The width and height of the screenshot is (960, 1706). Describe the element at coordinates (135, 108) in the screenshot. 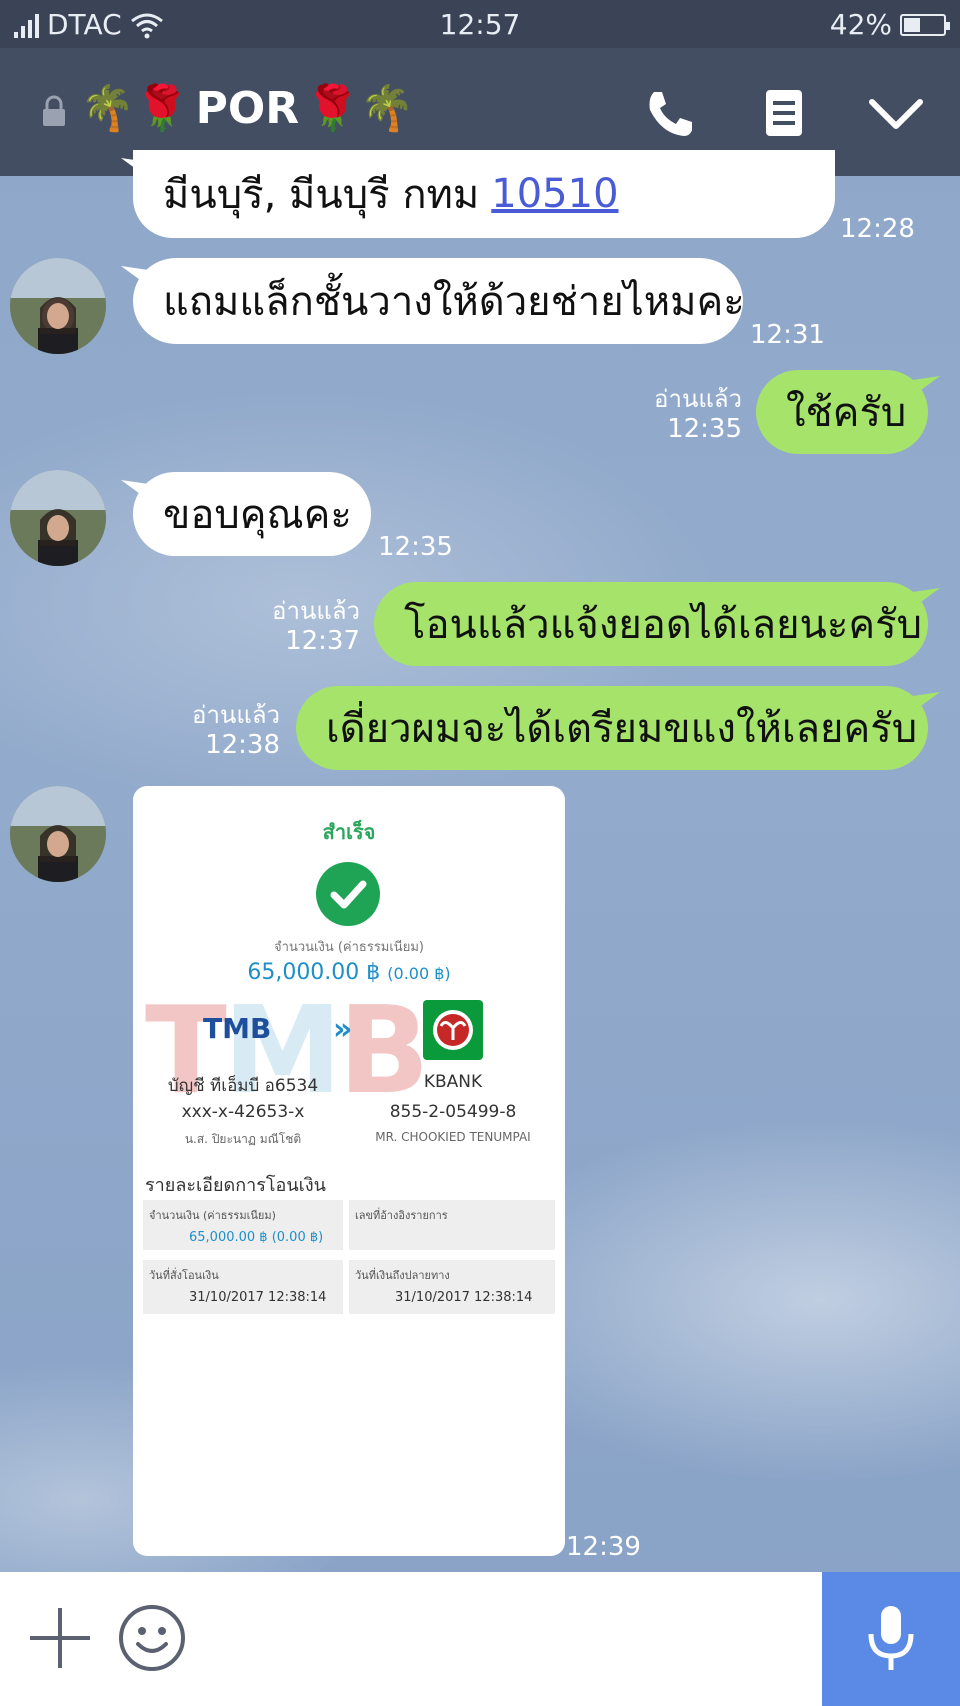

I see `emoji-left: 🌴🌹` at that location.